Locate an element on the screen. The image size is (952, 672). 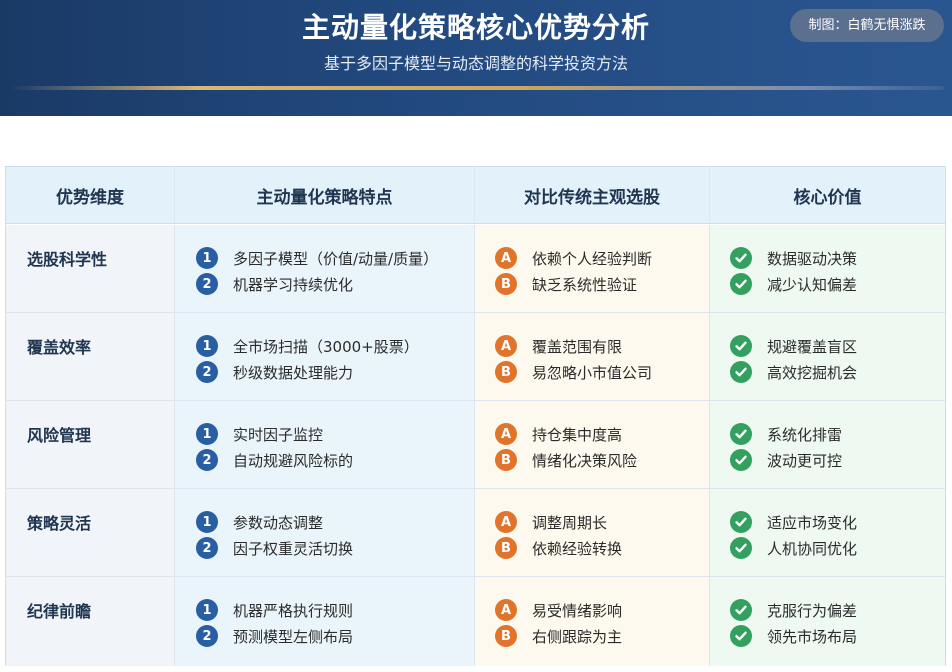
item-text: 易受情绪影响 is located at coordinates (577, 610).